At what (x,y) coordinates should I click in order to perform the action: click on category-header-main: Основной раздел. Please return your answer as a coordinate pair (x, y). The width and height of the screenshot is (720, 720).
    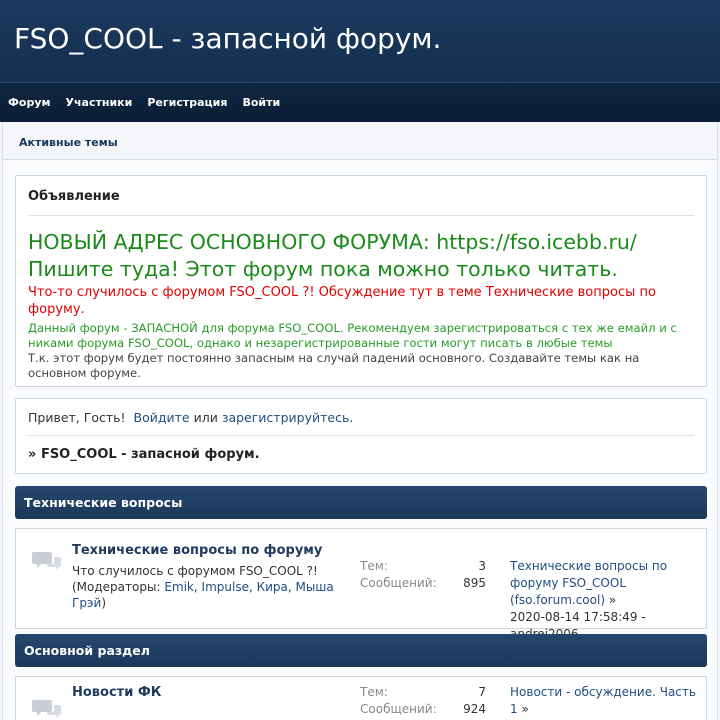
    Looking at the image, I should click on (361, 650).